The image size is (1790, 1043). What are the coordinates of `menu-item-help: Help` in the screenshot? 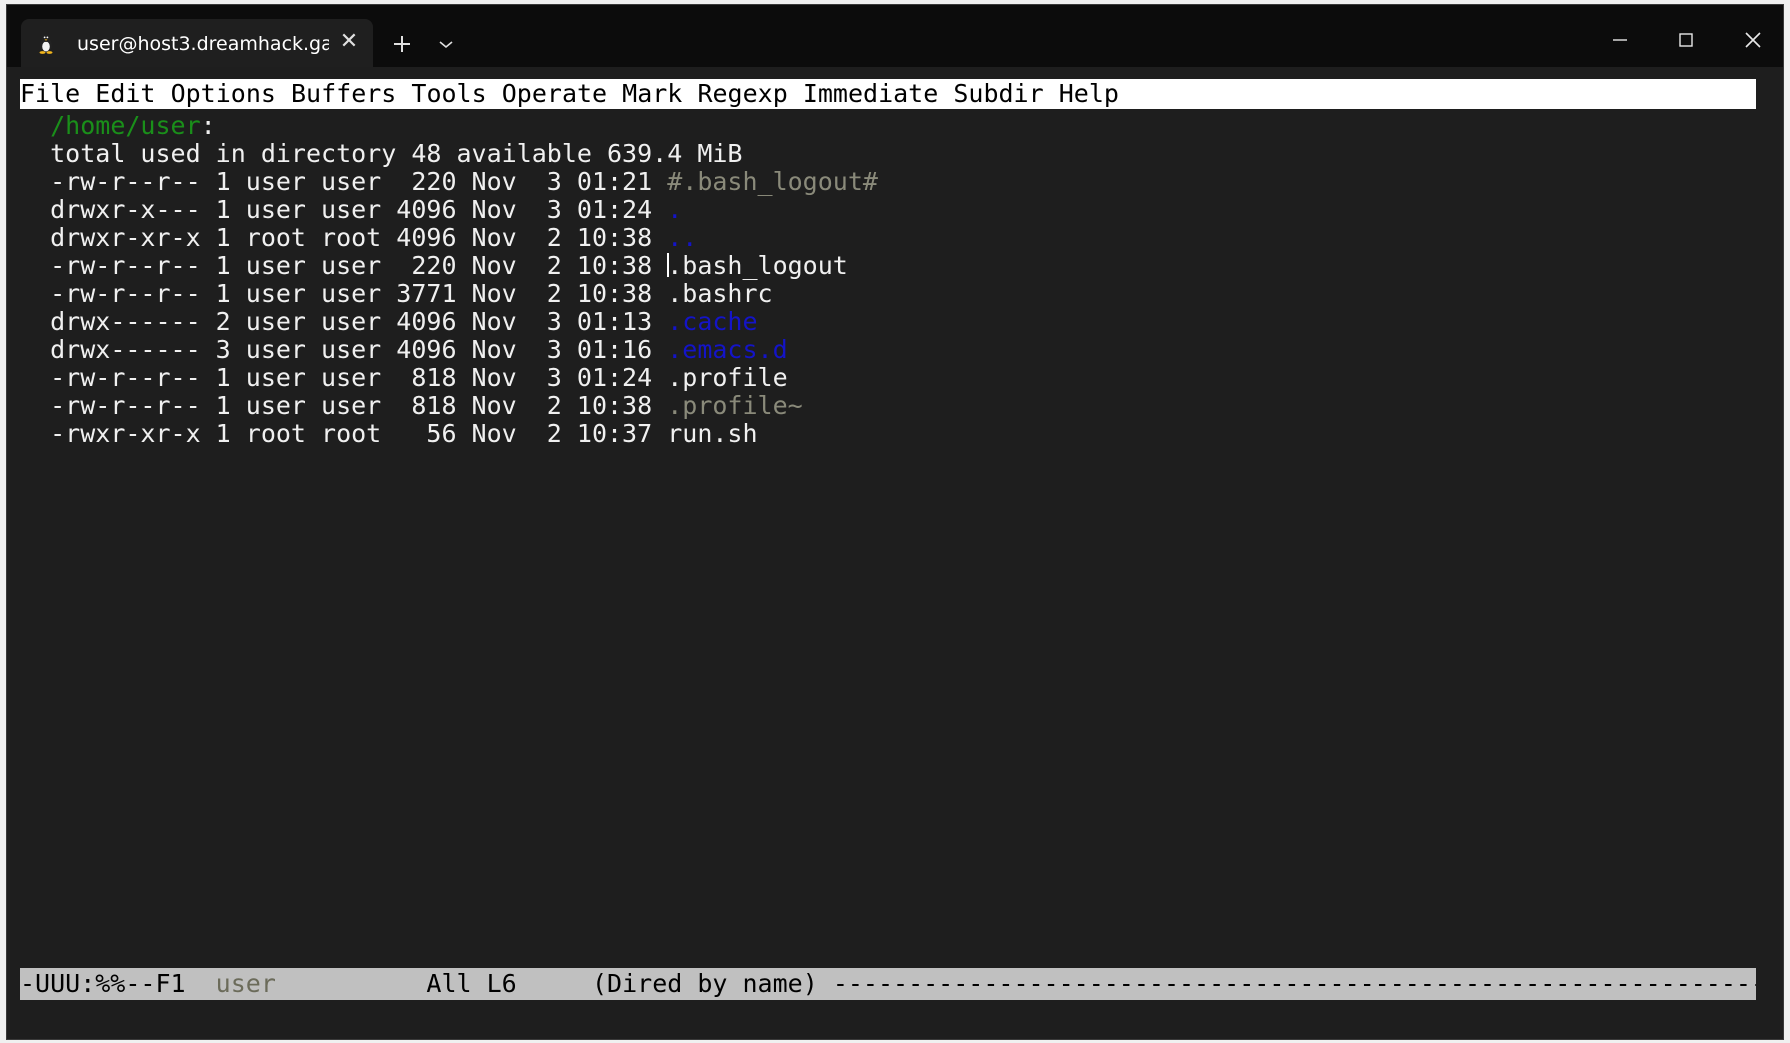 It's located at (1089, 93).